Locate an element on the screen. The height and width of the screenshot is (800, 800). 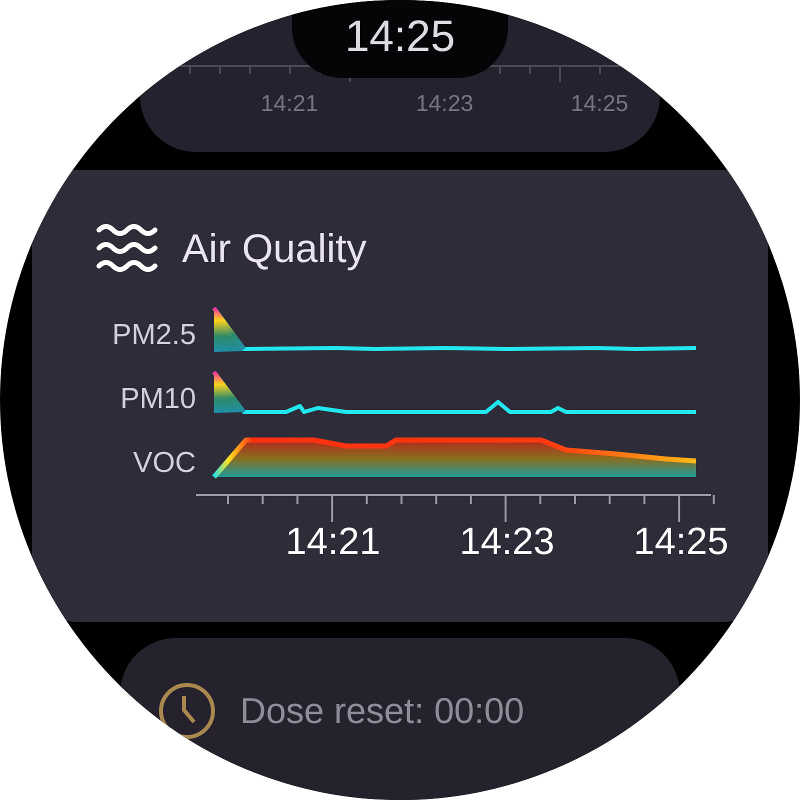
series-label: PM10 is located at coordinates (158, 399).